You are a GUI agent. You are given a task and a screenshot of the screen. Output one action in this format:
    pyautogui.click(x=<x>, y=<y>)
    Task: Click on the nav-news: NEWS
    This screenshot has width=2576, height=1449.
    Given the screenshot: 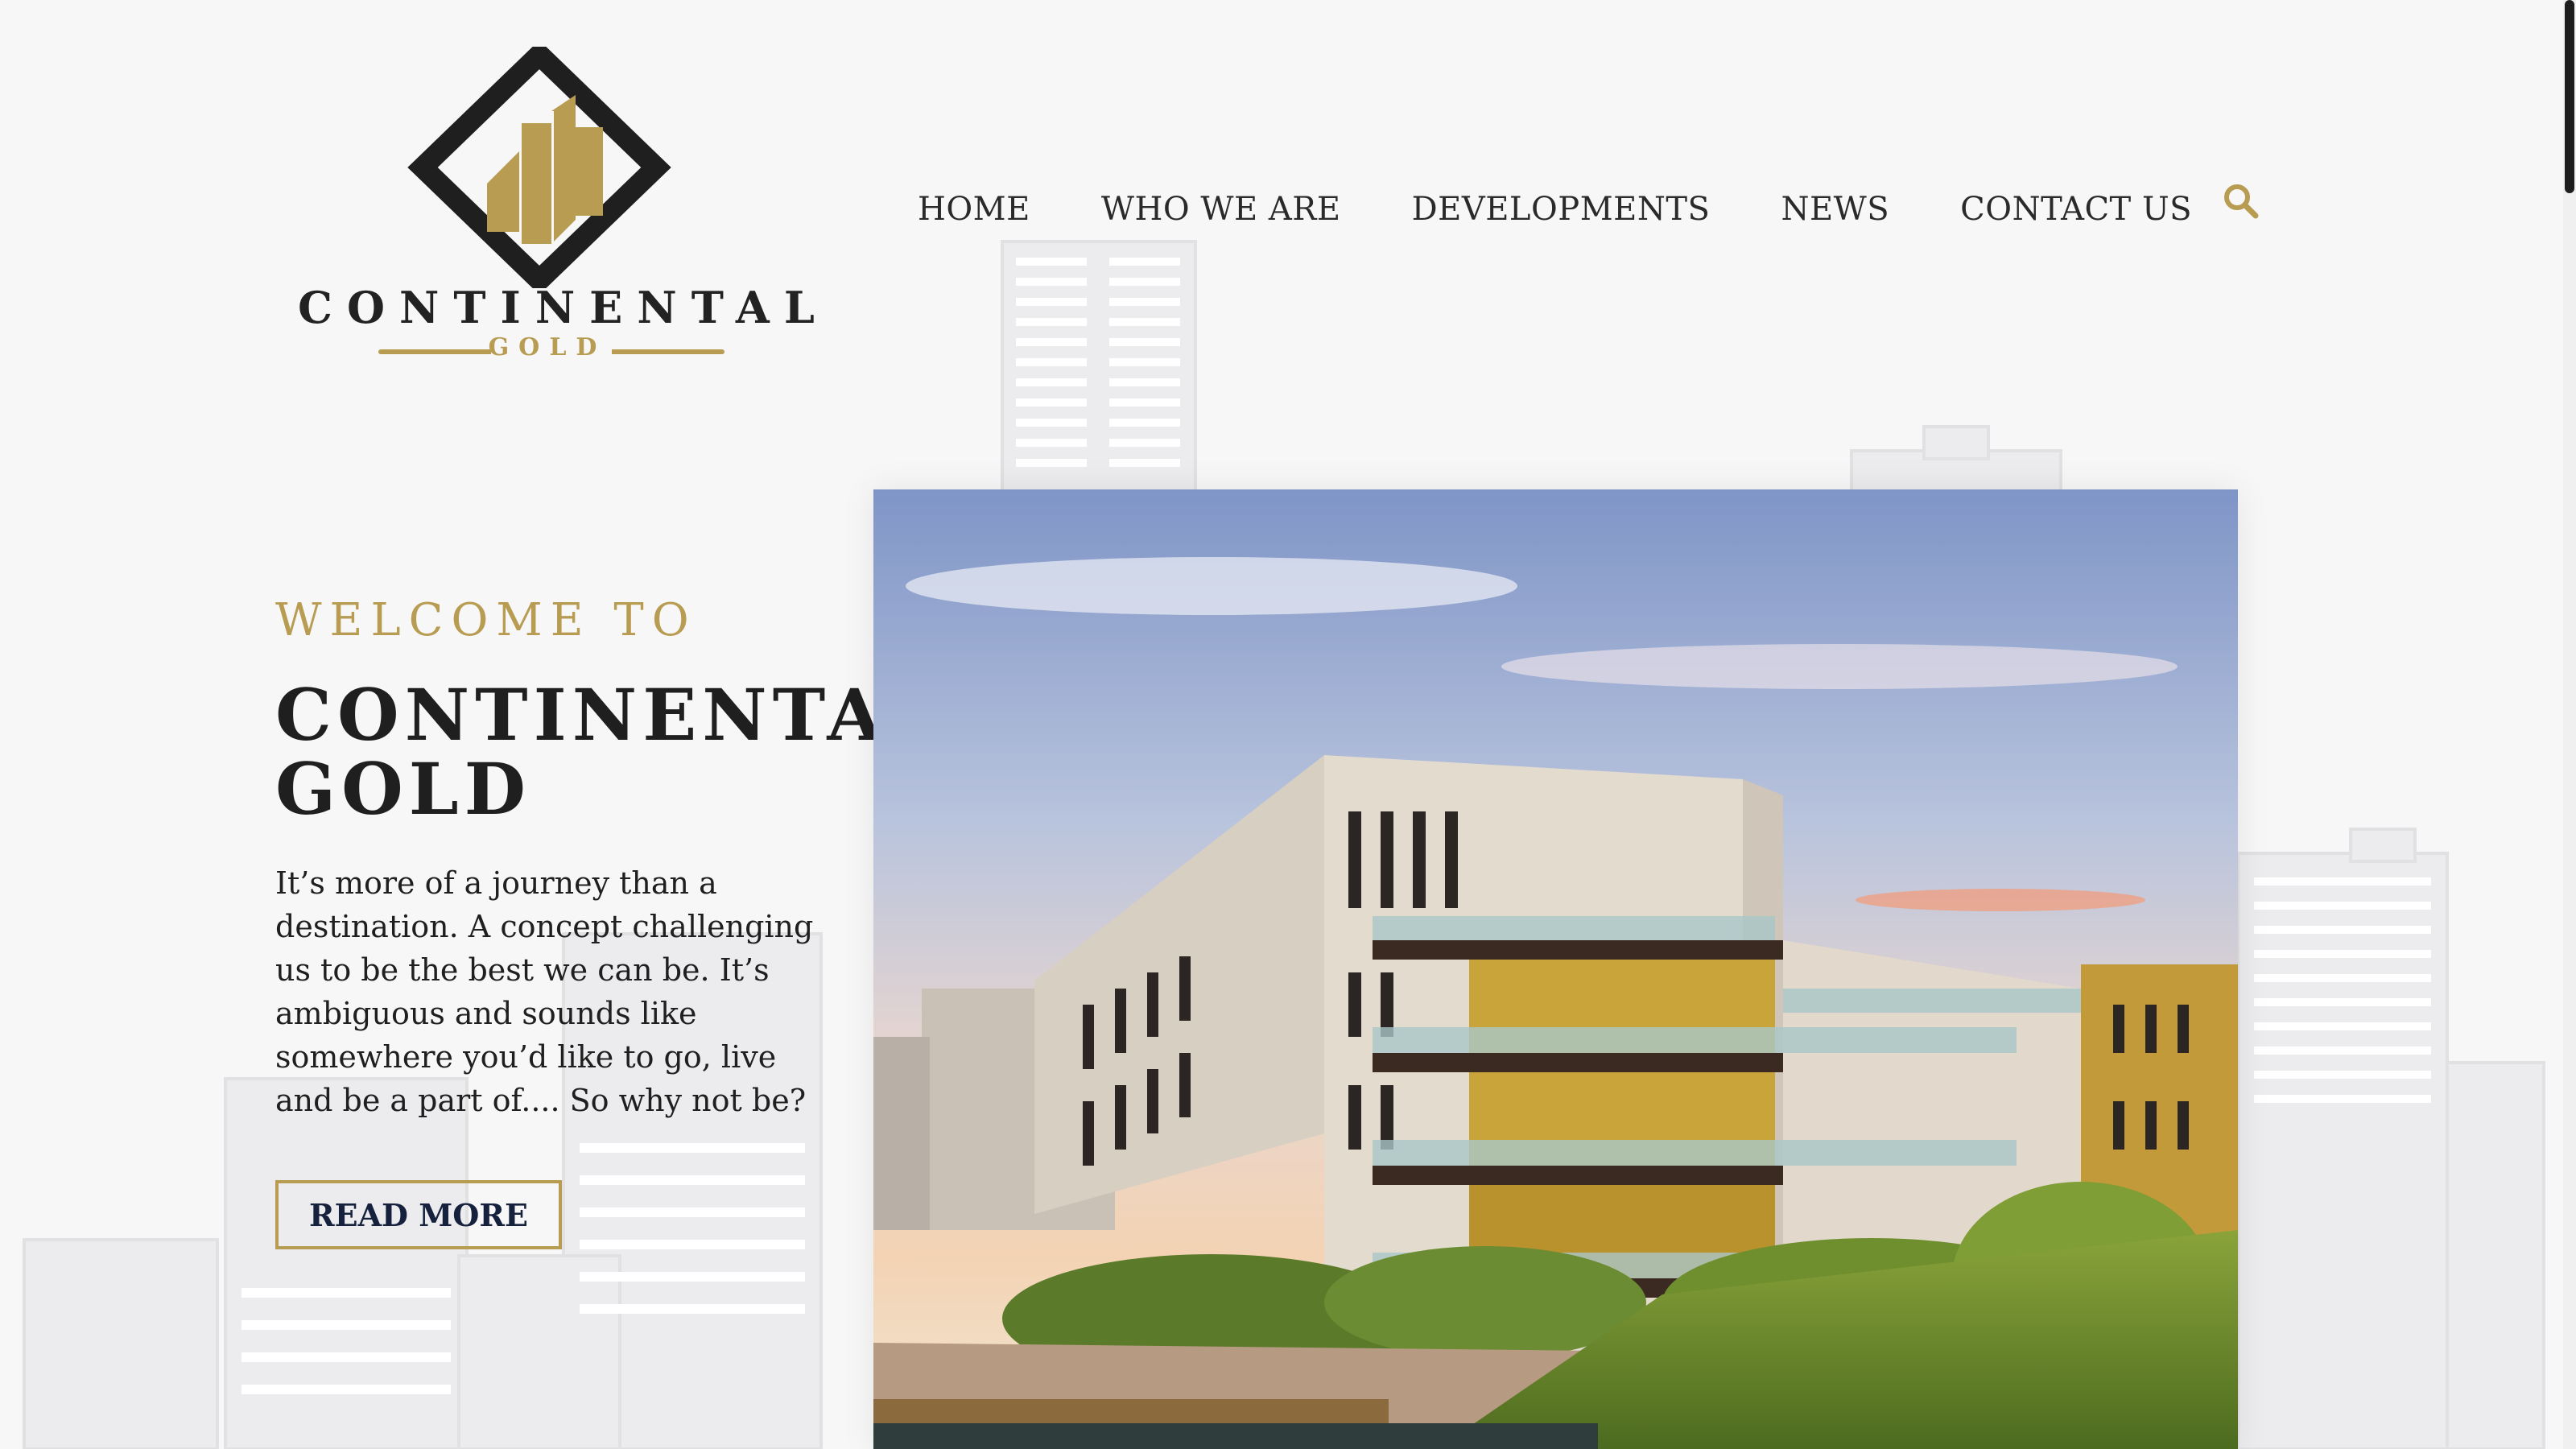 What is the action you would take?
    pyautogui.click(x=1835, y=209)
    